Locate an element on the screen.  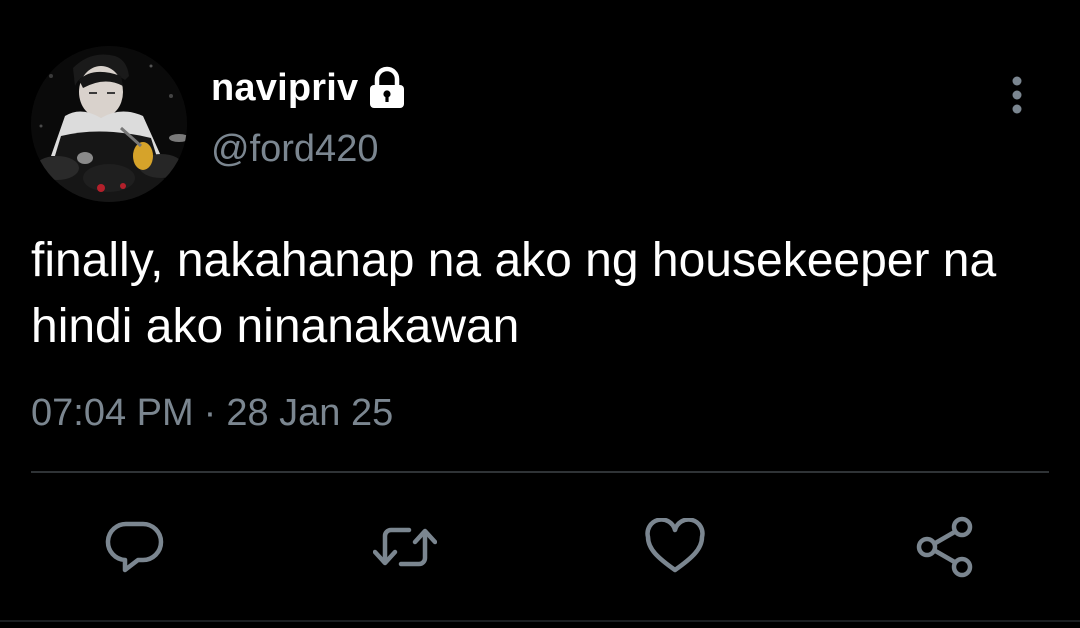
bottom-divider is located at coordinates (540, 621).